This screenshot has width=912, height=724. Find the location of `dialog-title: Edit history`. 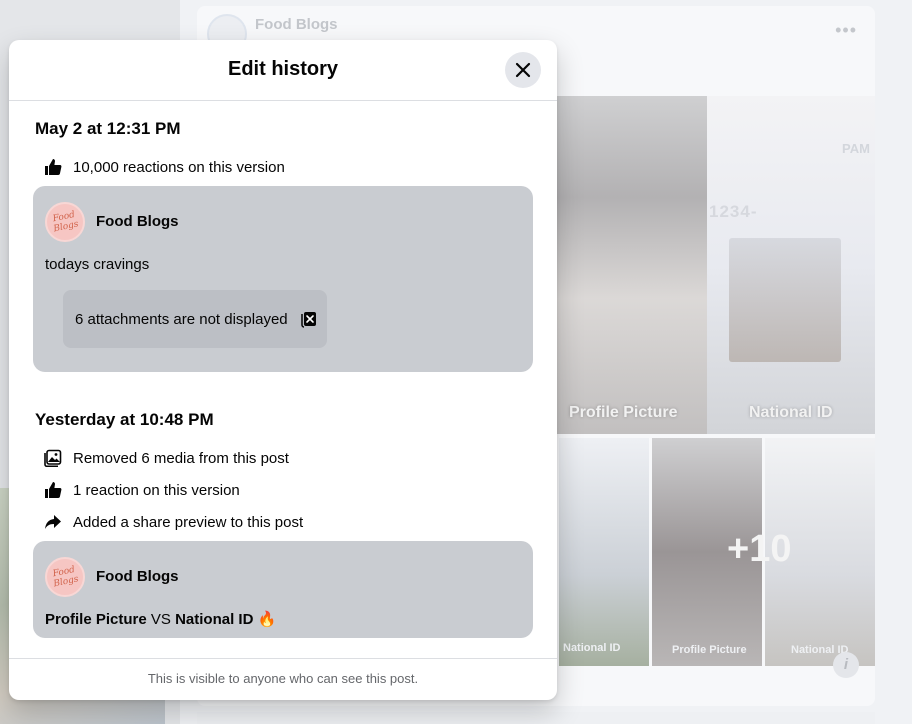

dialog-title: Edit history is located at coordinates (282, 69).